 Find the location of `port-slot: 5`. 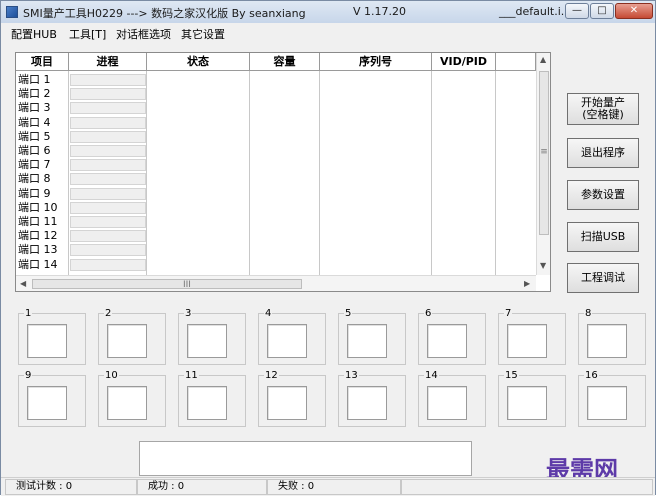

port-slot: 5 is located at coordinates (372, 336).